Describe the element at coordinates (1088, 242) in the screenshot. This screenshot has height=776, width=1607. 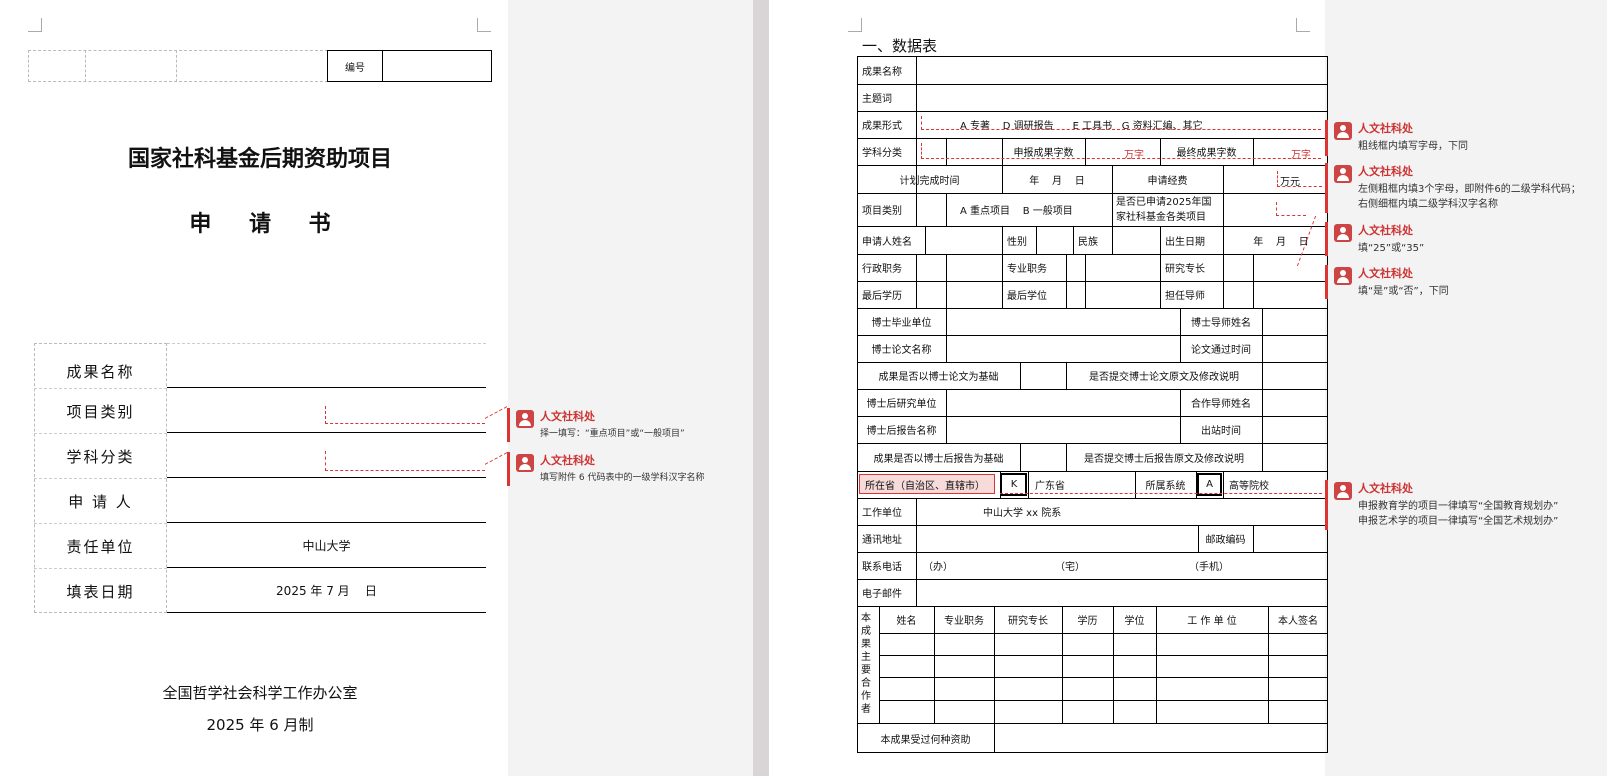
I see `label-ethnic: 民族` at that location.